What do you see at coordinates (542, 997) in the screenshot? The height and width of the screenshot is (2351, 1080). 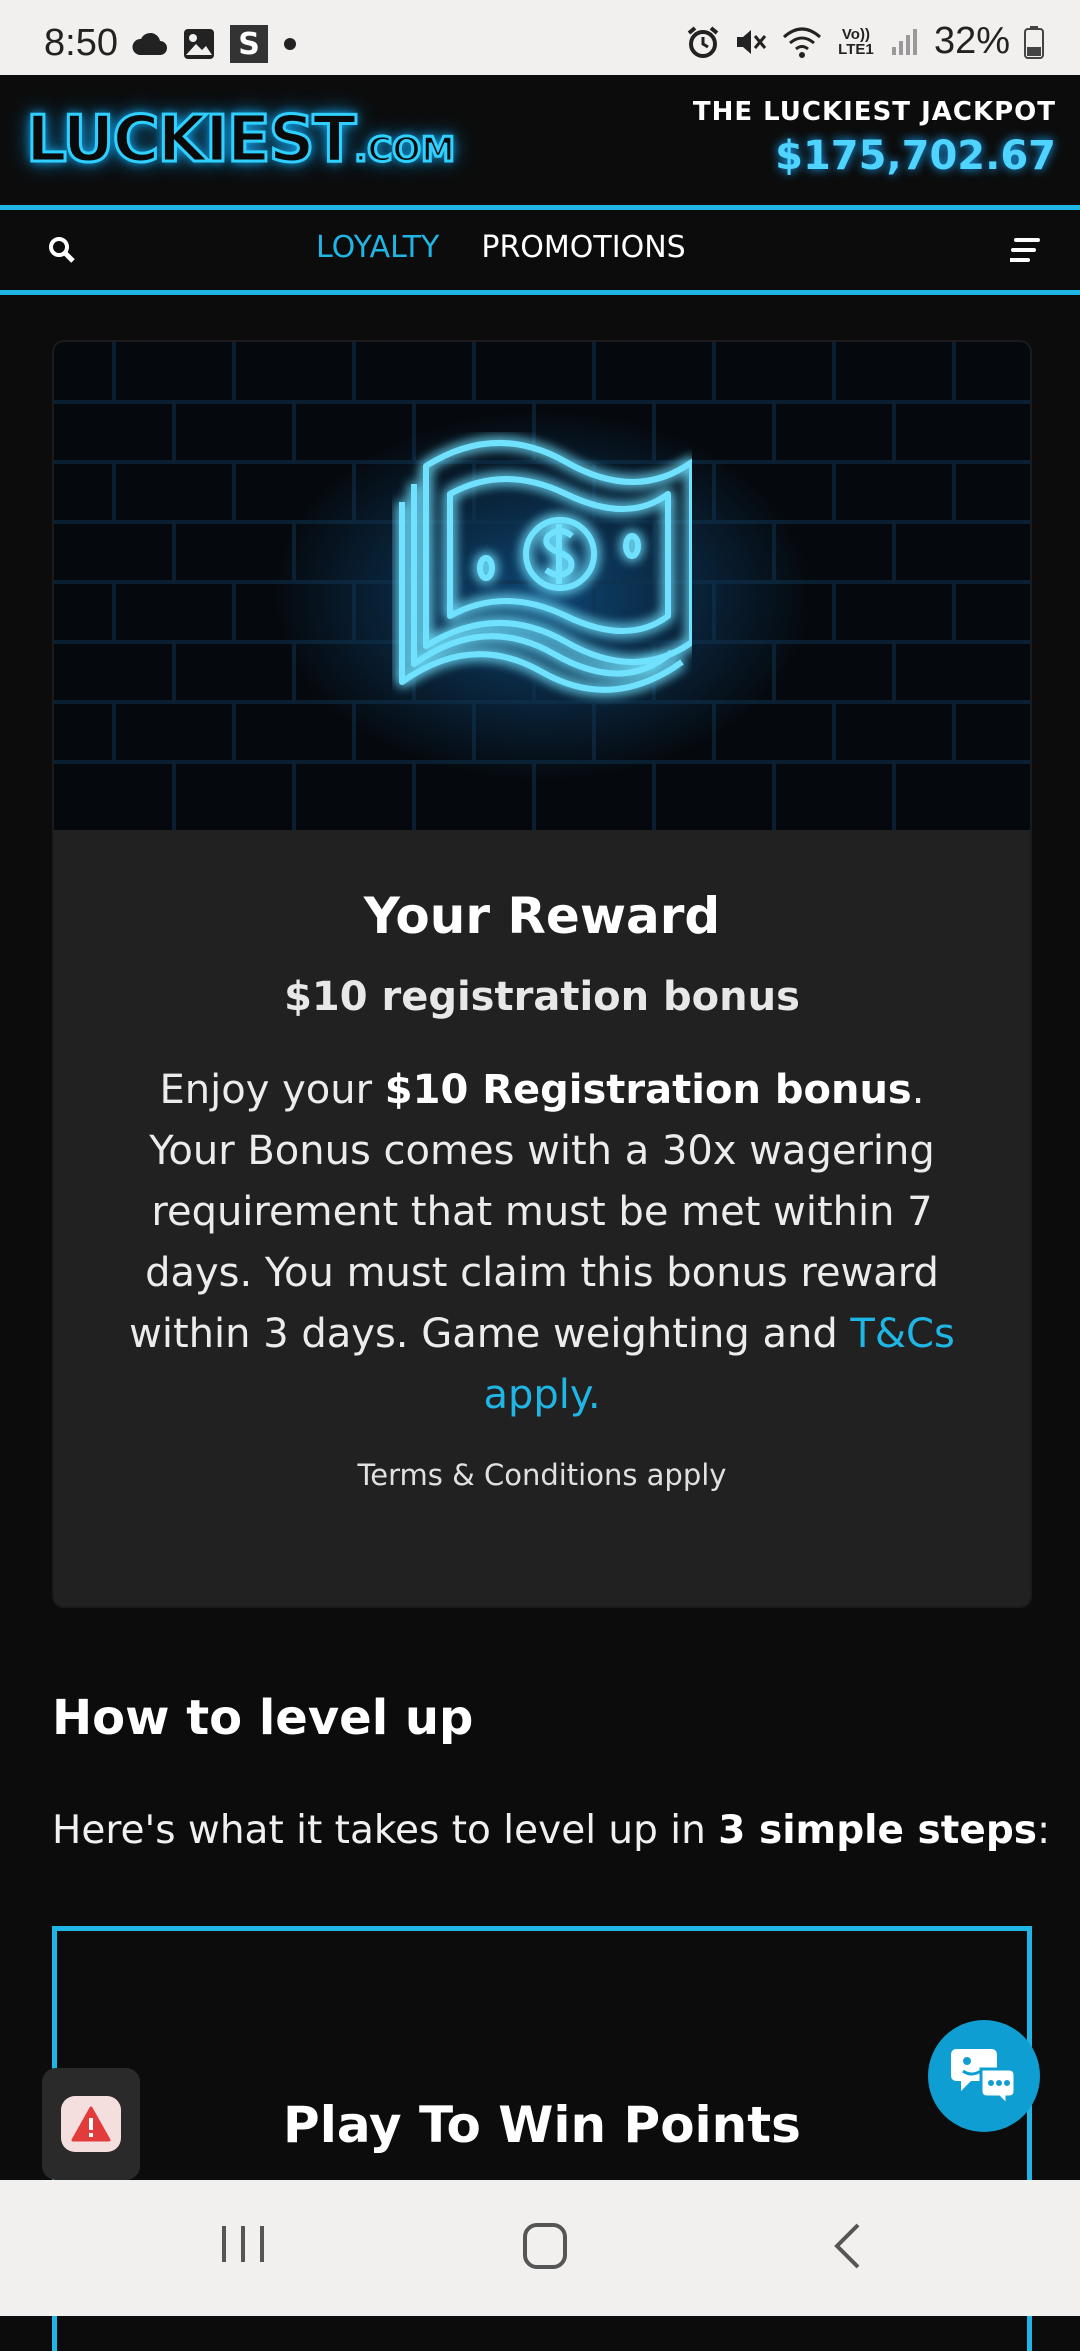 I see `reward-subtitle: $10 registration bonus` at bounding box center [542, 997].